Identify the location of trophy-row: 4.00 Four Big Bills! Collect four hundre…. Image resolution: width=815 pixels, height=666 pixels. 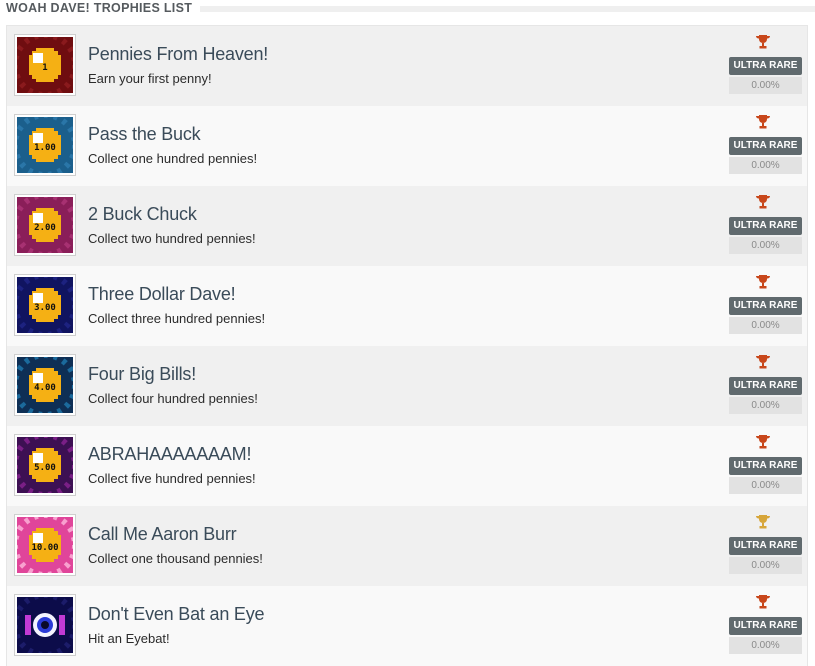
(407, 386).